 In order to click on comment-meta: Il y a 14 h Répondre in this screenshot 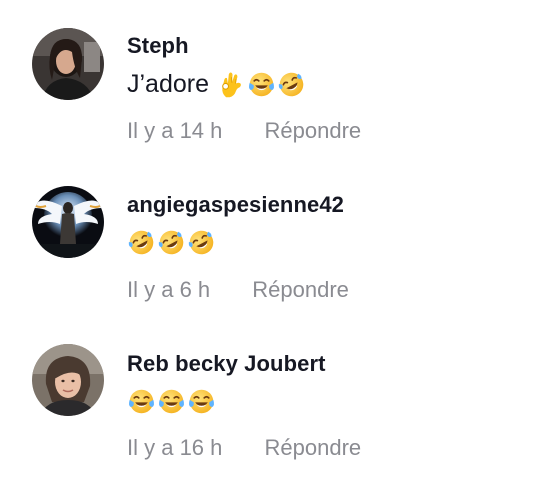, I will do `click(244, 131)`.